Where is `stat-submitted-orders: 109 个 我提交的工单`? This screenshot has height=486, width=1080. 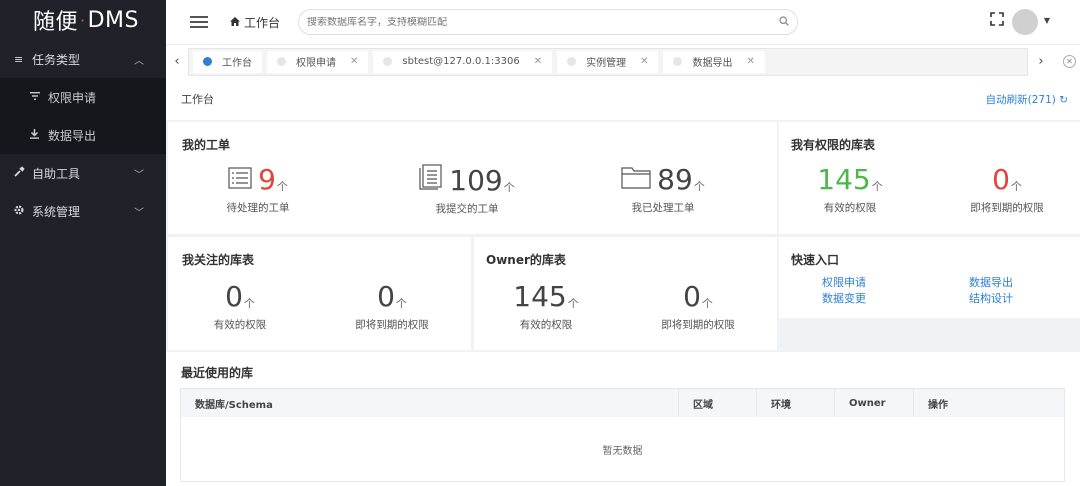
stat-submitted-orders: 109 个 我提交的工单 is located at coordinates (467, 190).